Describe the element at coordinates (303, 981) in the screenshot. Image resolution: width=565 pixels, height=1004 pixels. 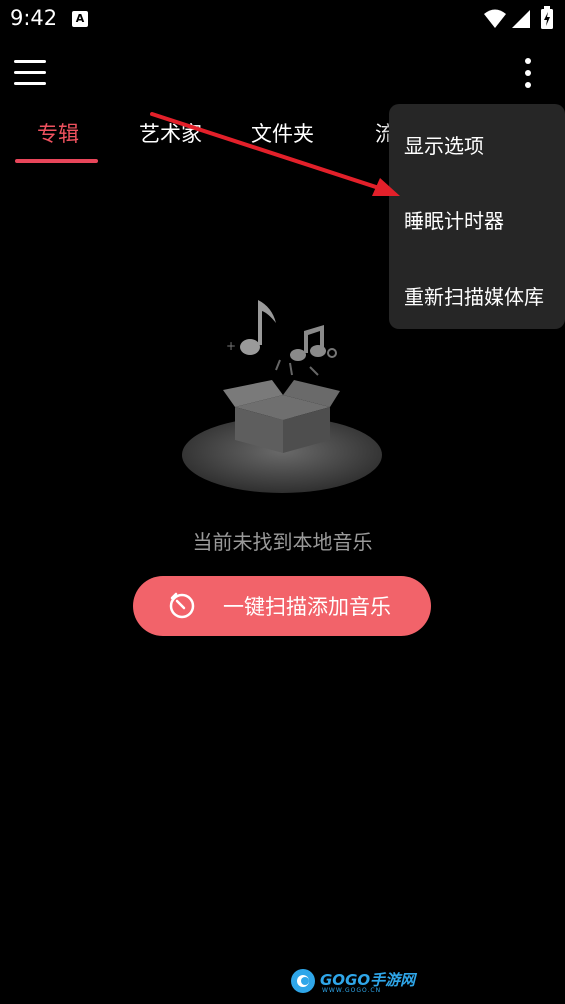
I see `gogo-logo-icon` at that location.